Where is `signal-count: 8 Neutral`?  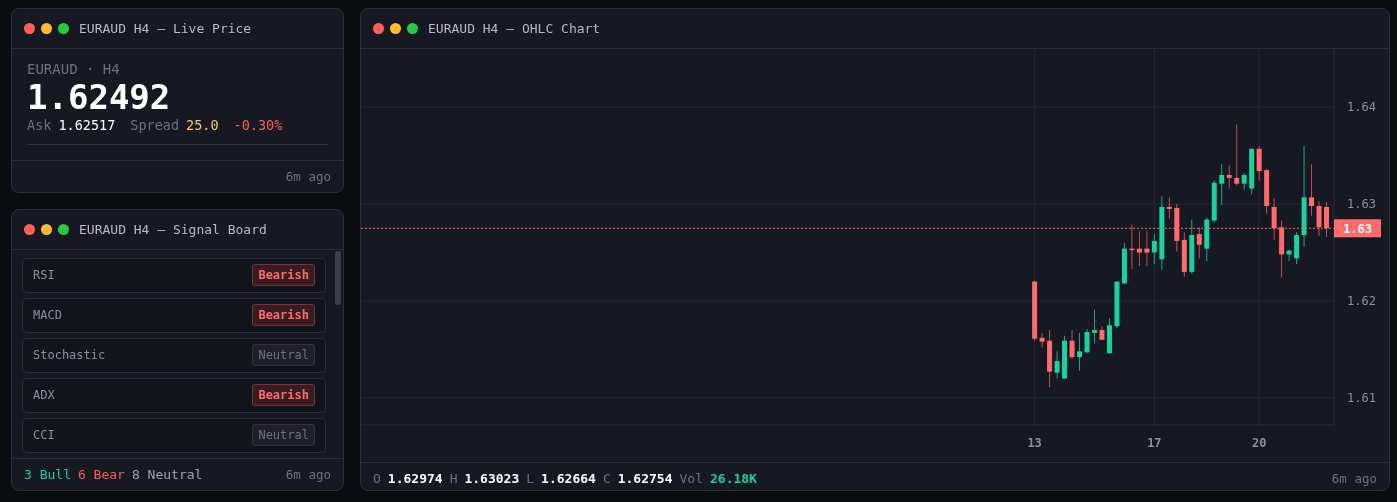 signal-count: 8 Neutral is located at coordinates (167, 474).